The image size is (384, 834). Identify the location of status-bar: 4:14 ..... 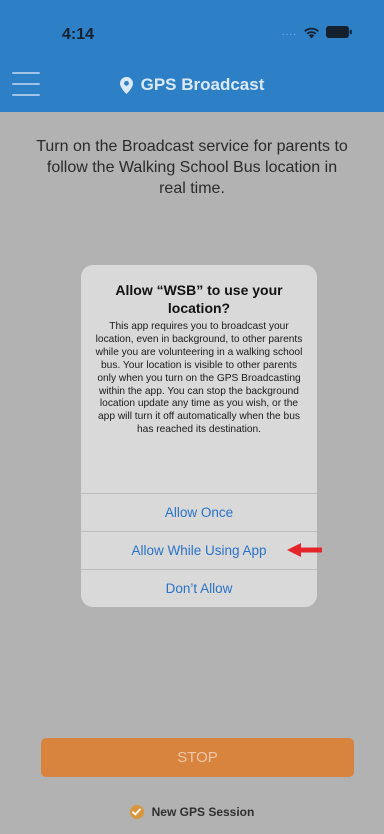
(192, 29).